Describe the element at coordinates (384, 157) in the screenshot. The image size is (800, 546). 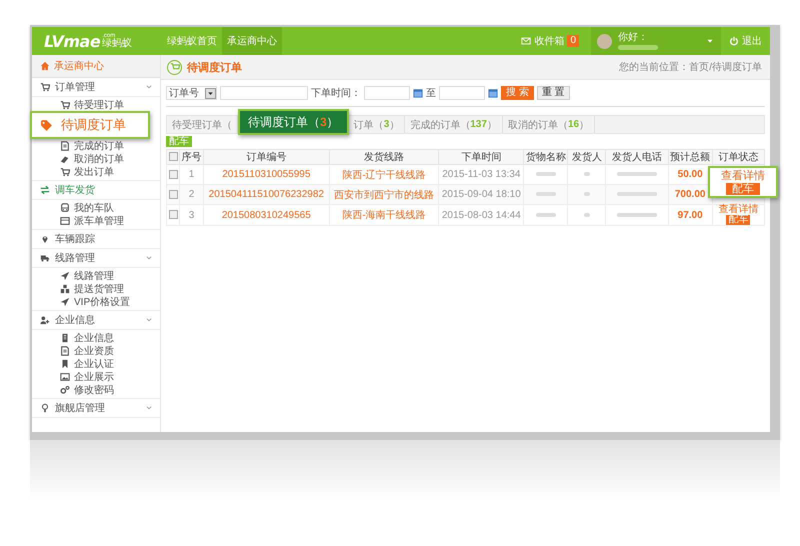
I see `column-header: 发货线路` at that location.